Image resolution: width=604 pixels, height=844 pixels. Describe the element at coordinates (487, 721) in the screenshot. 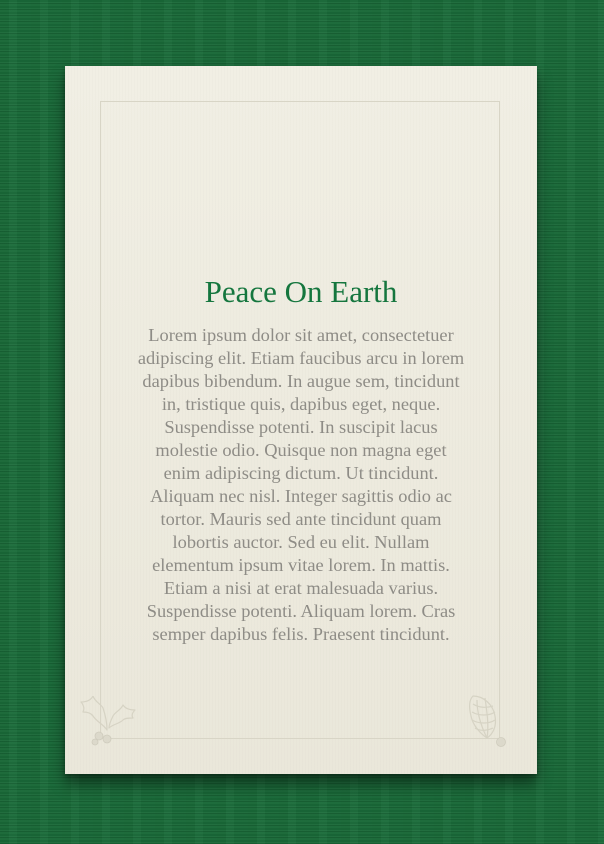

I see `pinecone-icon` at that location.